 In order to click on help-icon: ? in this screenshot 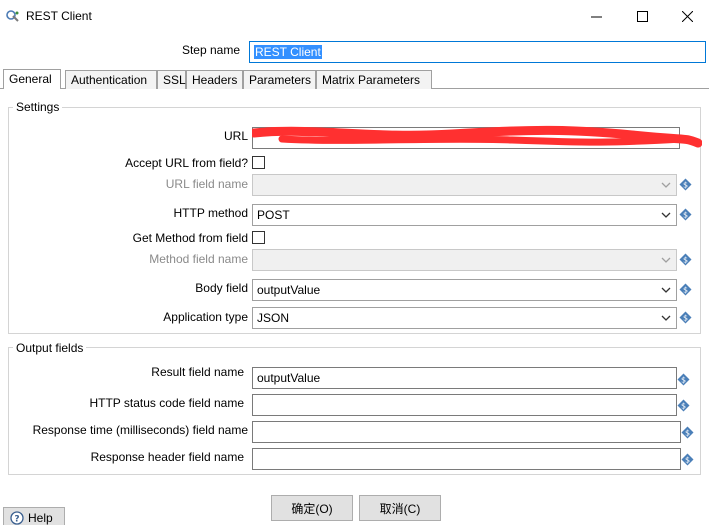, I will do `click(17, 518)`.